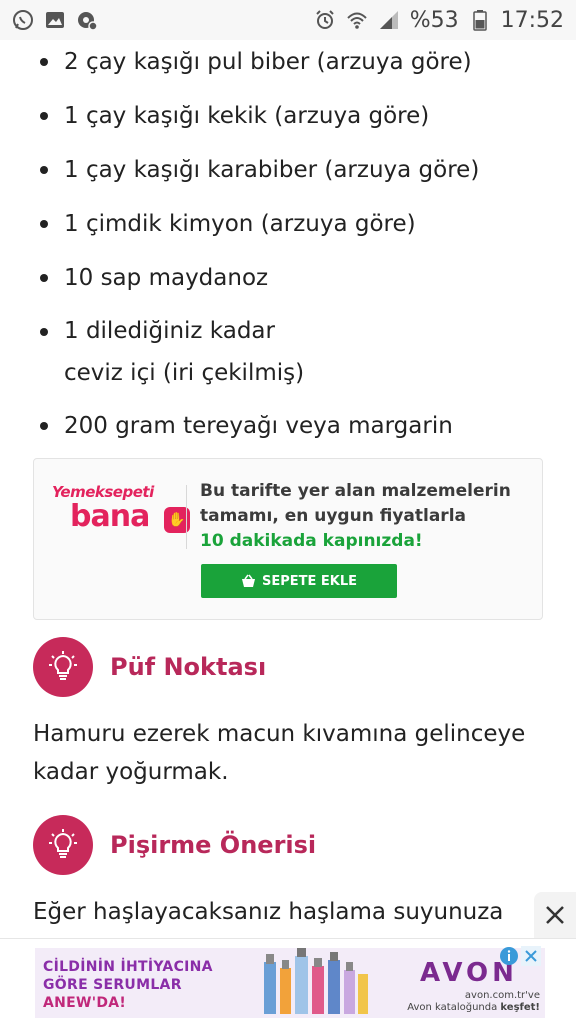 This screenshot has height=1025, width=576. Describe the element at coordinates (531, 956) in the screenshot. I see `ad-close-icon` at that location.